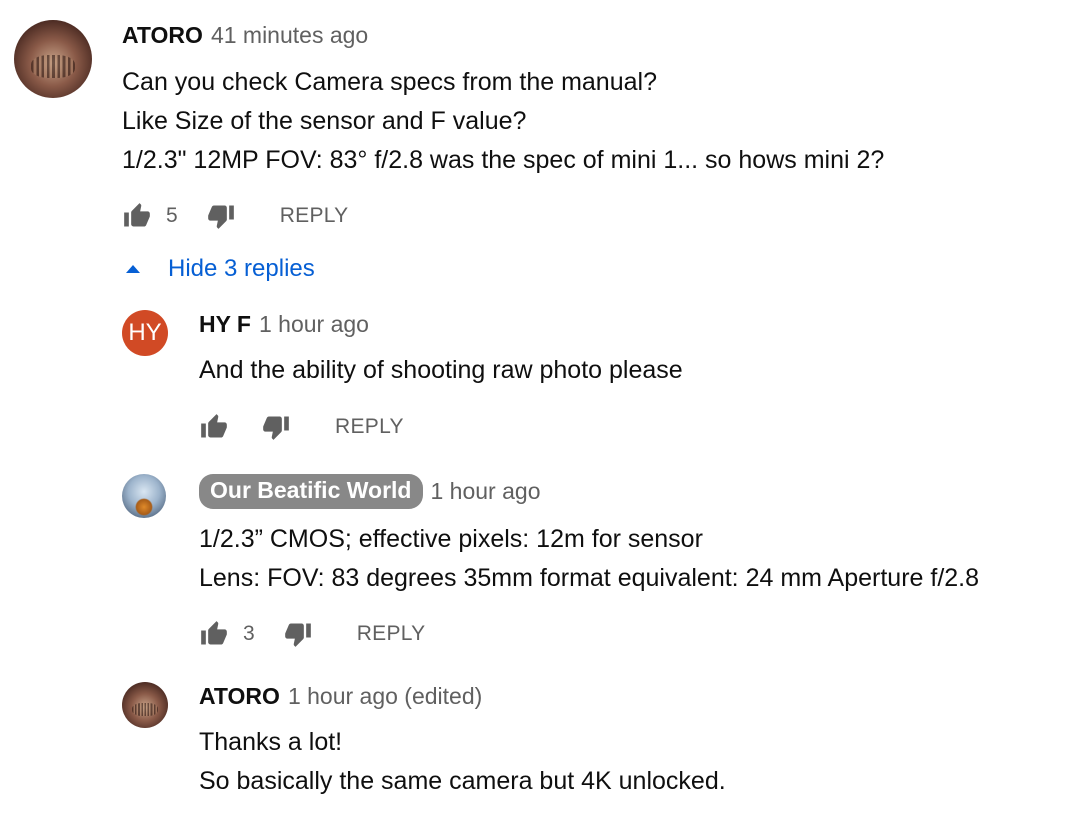  Describe the element at coordinates (311, 491) in the screenshot. I see `channel-owner-badge: Our Beatific World` at that location.